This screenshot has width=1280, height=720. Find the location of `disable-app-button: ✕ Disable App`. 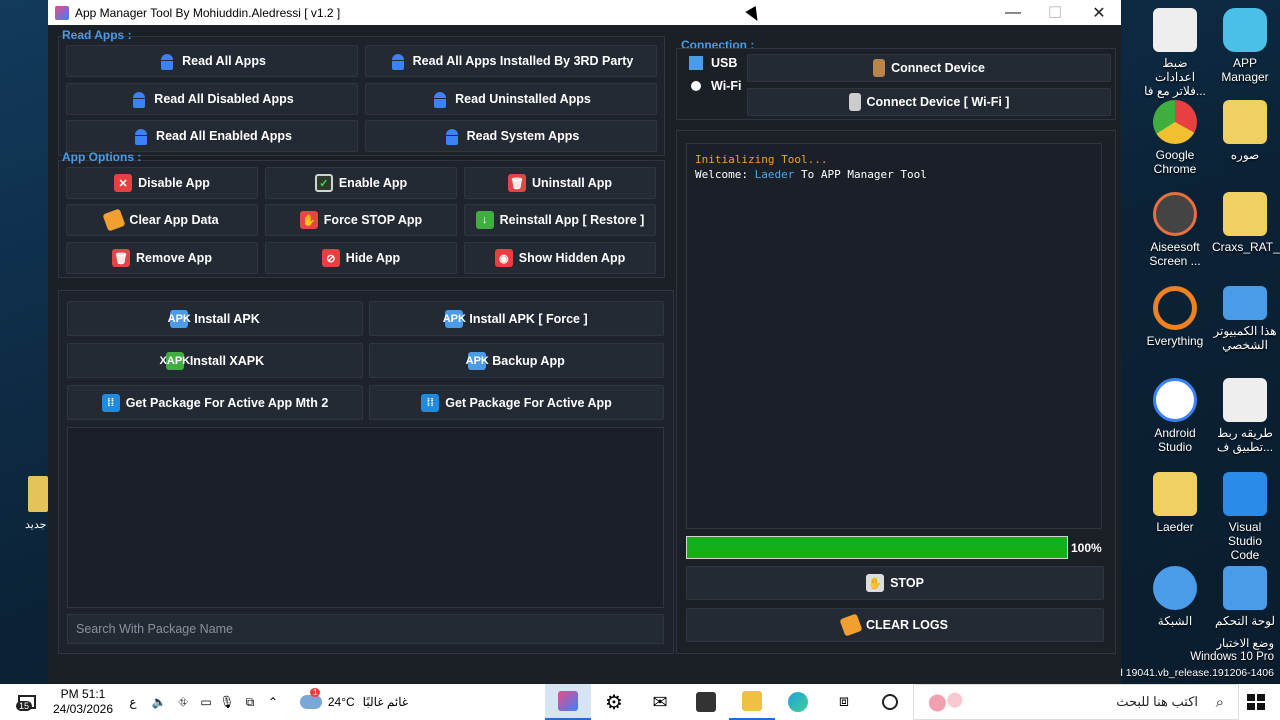

disable-app-button: ✕ Disable App is located at coordinates (162, 183).